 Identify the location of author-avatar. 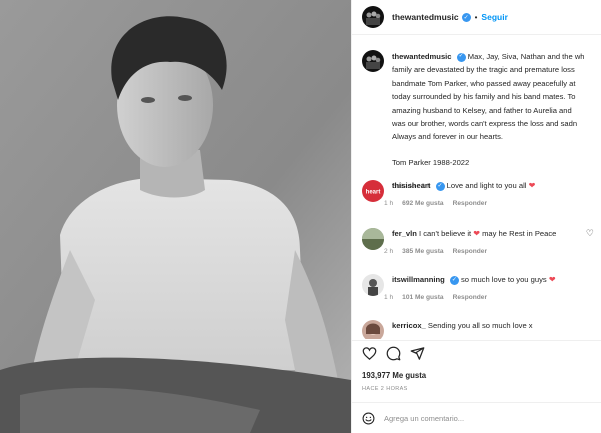
(373, 17).